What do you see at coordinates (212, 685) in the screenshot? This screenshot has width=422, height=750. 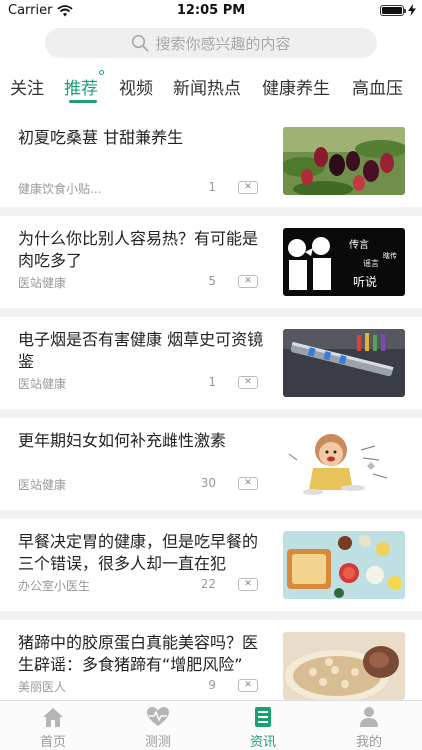 I see `article-comment-count: 9` at bounding box center [212, 685].